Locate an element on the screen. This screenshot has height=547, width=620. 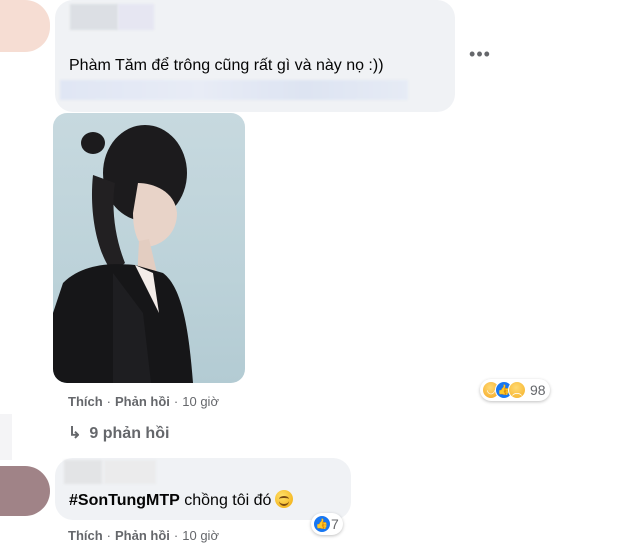
photo-illustration is located at coordinates (123, 254).